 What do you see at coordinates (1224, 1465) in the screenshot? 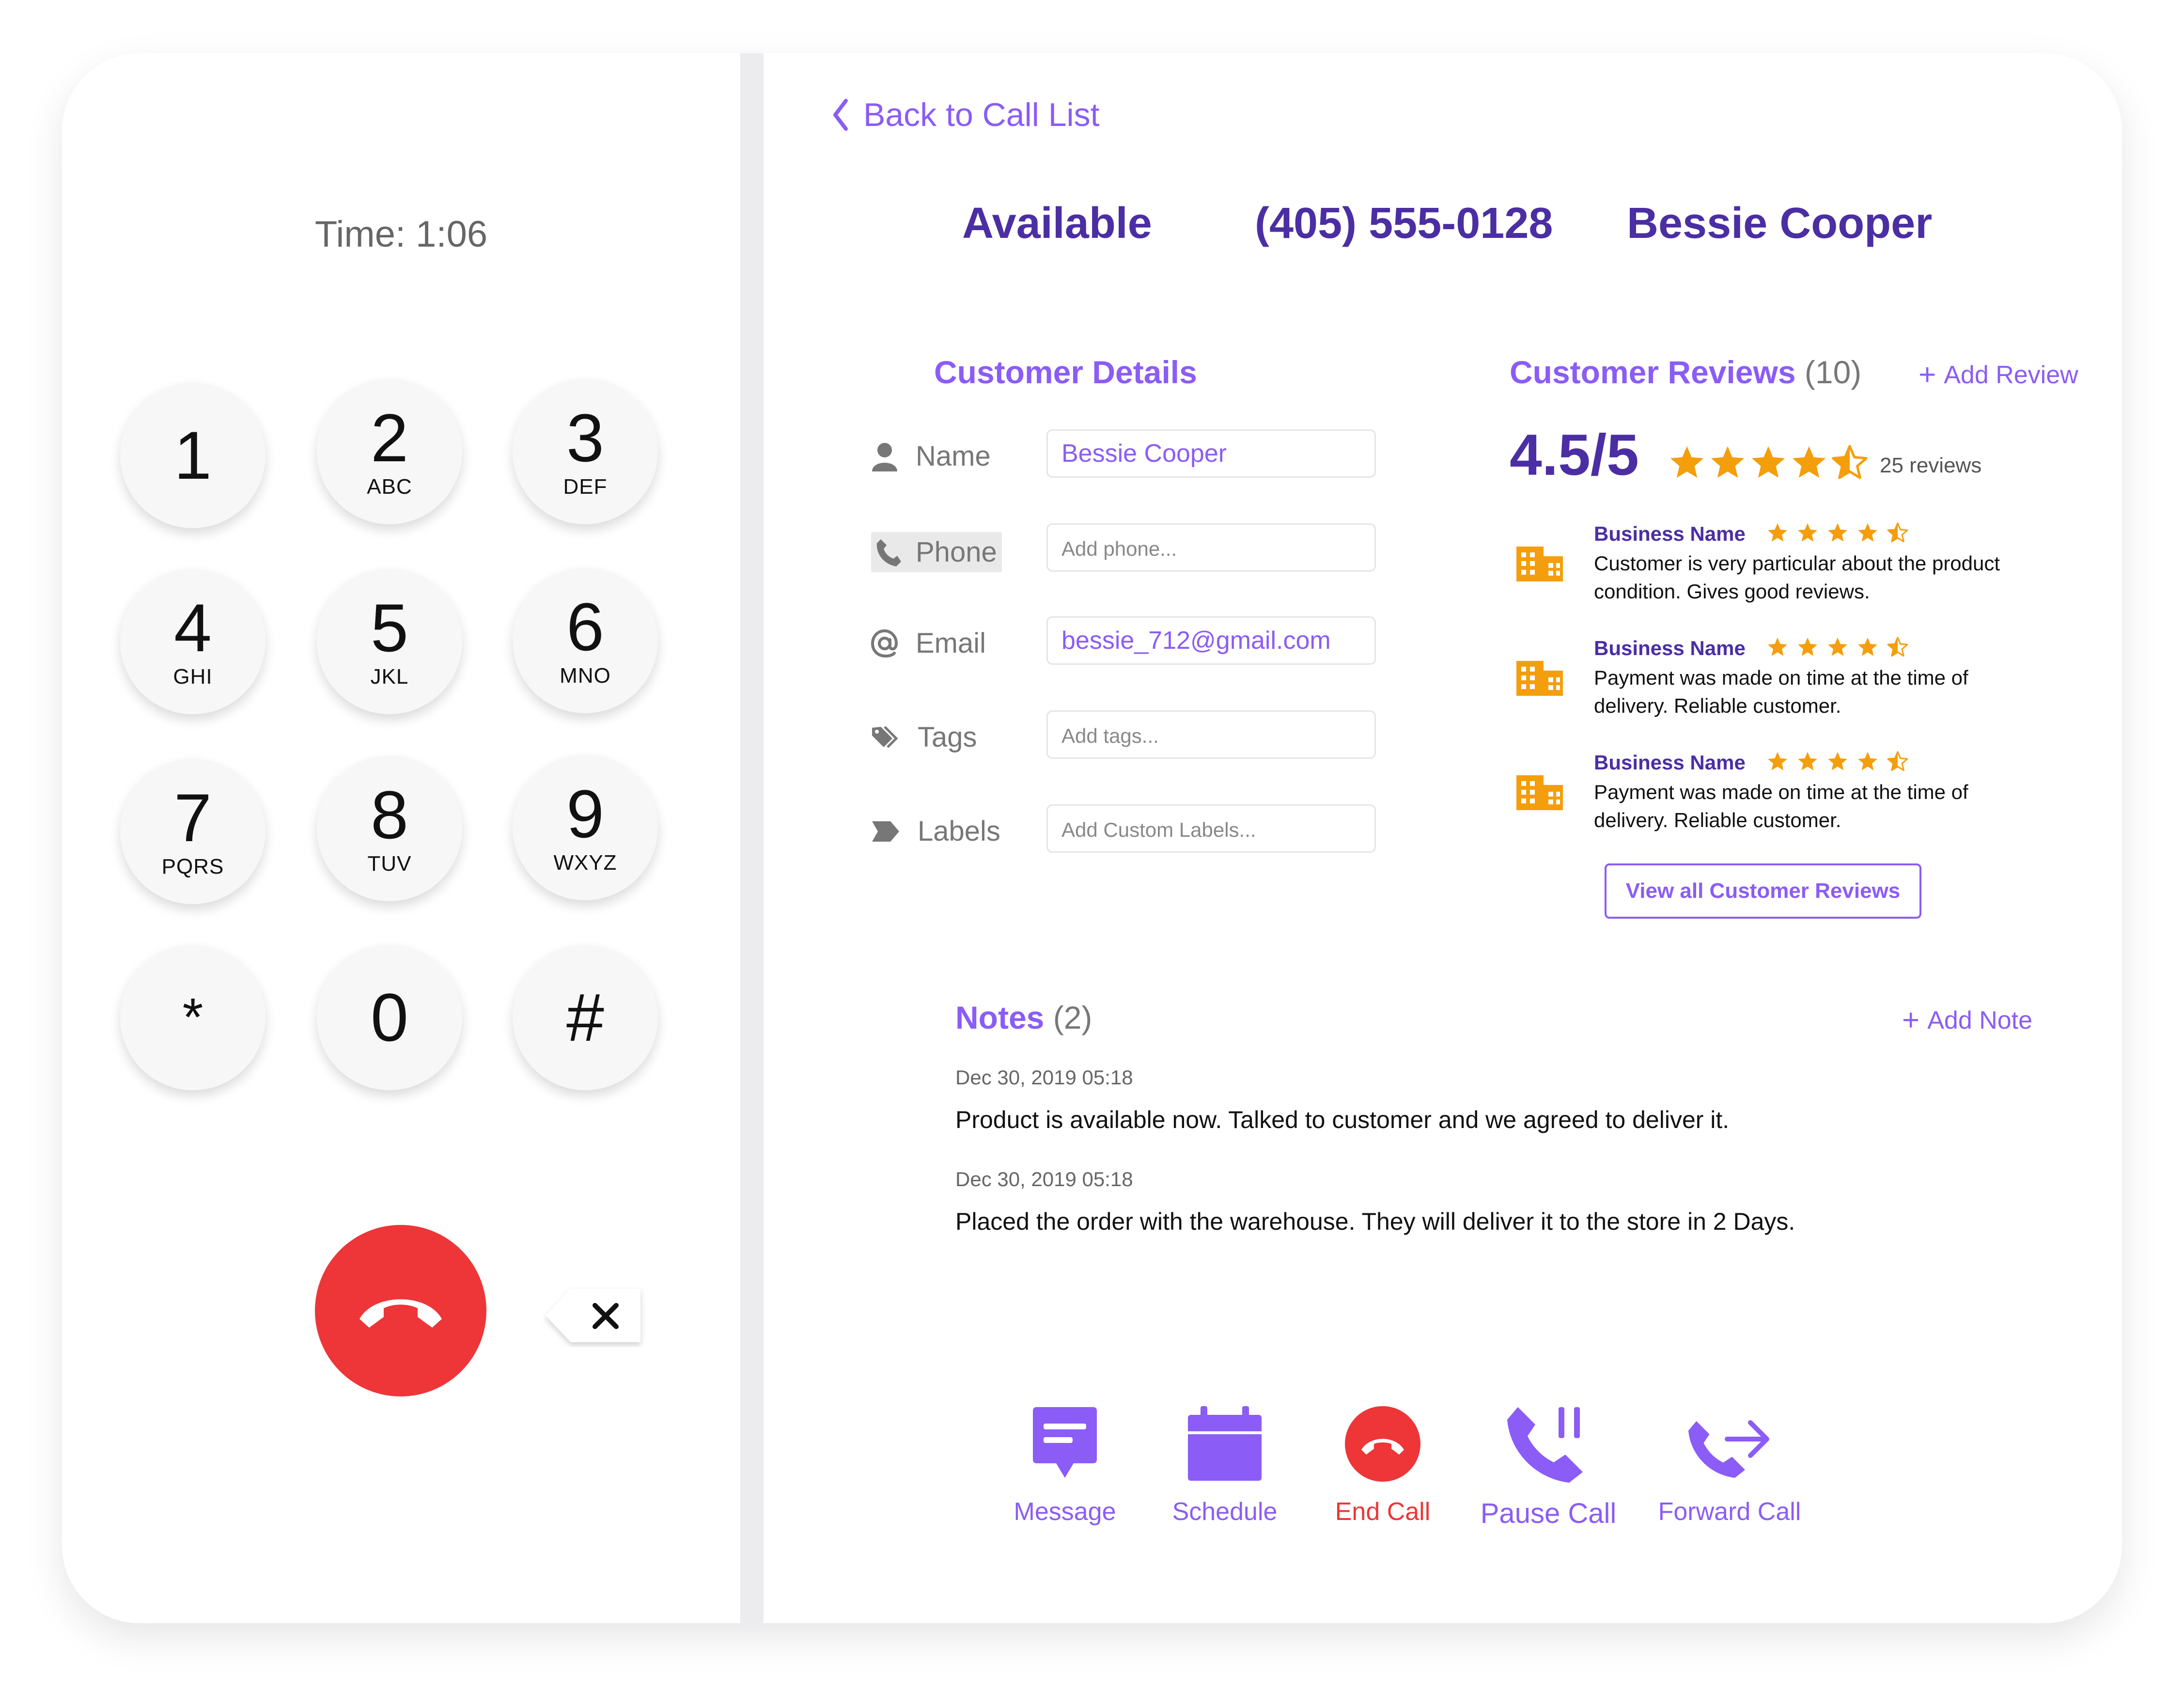
I see `schedule-action: Schedule` at bounding box center [1224, 1465].